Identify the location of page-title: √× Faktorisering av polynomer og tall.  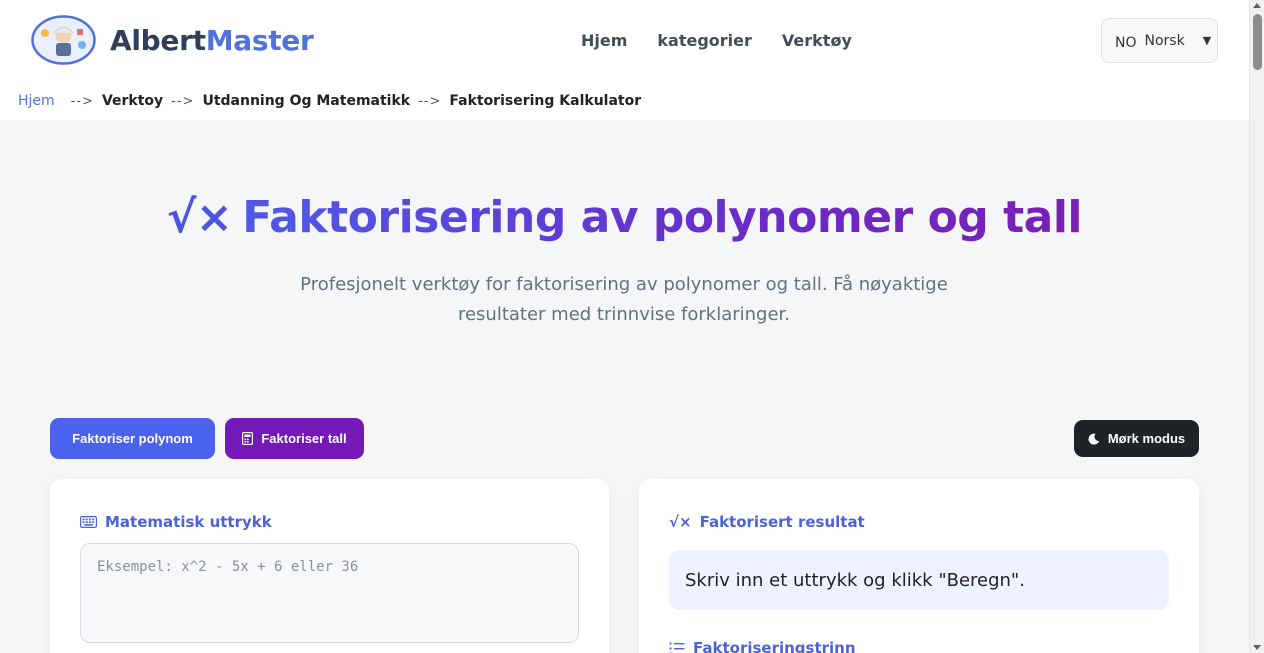
(624, 217).